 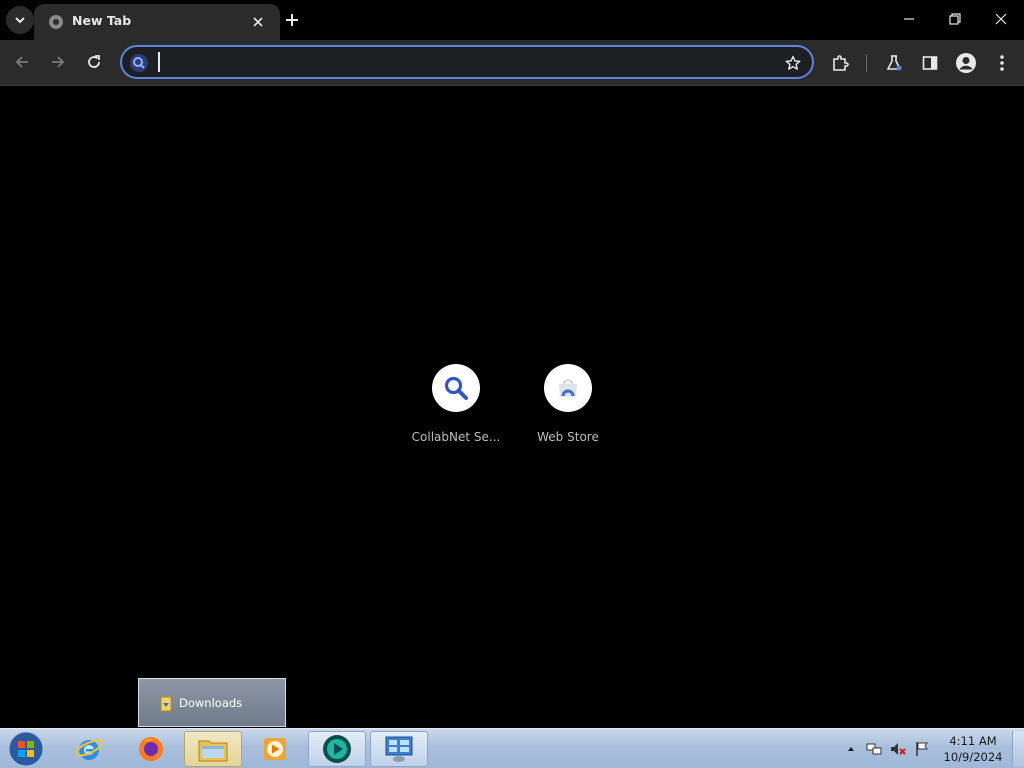 I want to click on chevron-up-icon, so click(x=851, y=749).